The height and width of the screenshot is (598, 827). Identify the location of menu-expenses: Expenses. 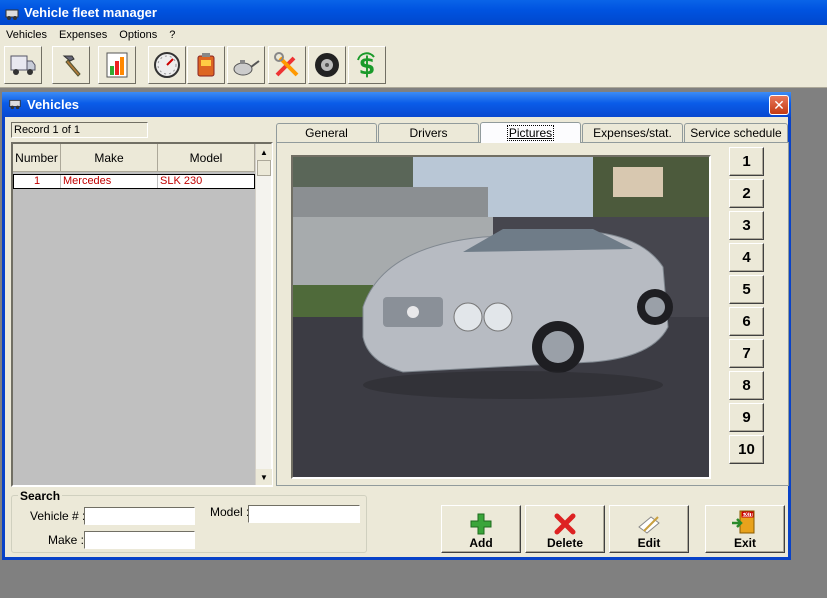
(83, 35).